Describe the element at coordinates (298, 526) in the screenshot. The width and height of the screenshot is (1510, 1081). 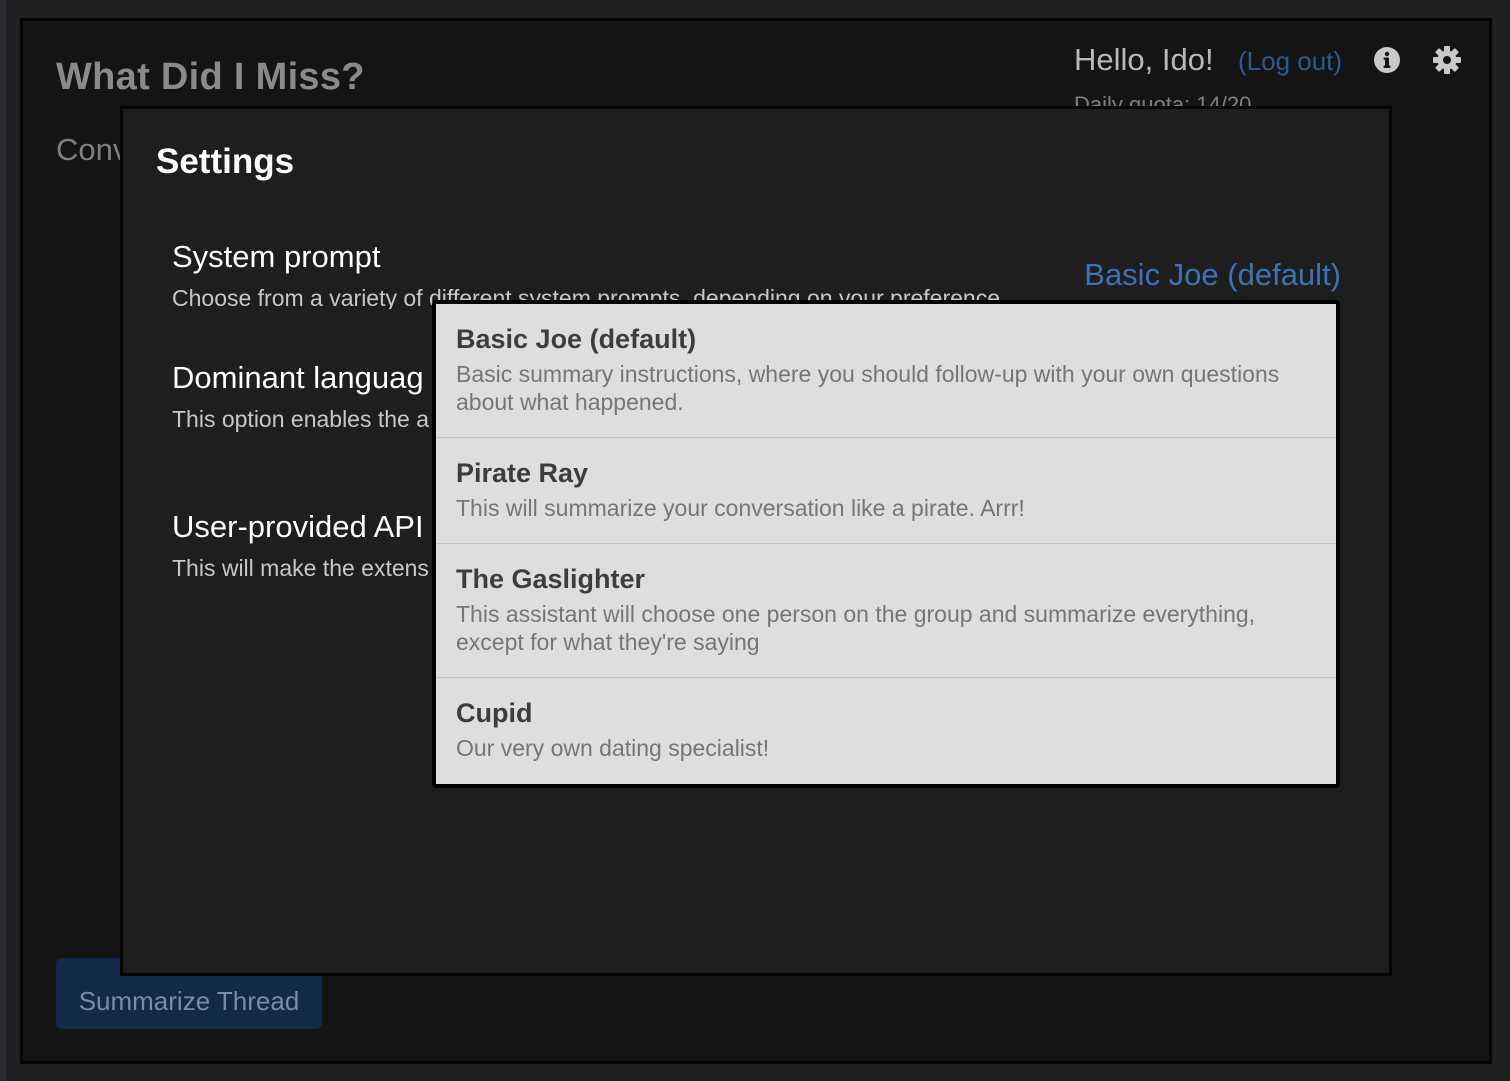
I see `api-key-title: User-provided API` at that location.